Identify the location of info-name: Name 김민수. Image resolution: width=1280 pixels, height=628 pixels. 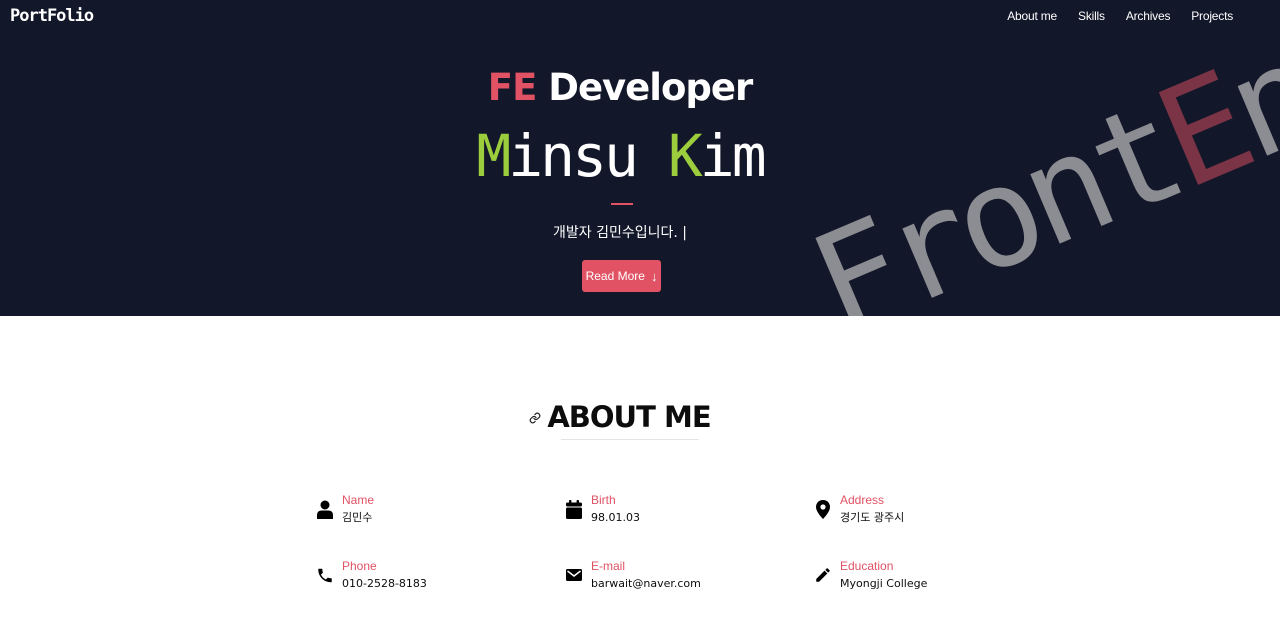
(345, 508).